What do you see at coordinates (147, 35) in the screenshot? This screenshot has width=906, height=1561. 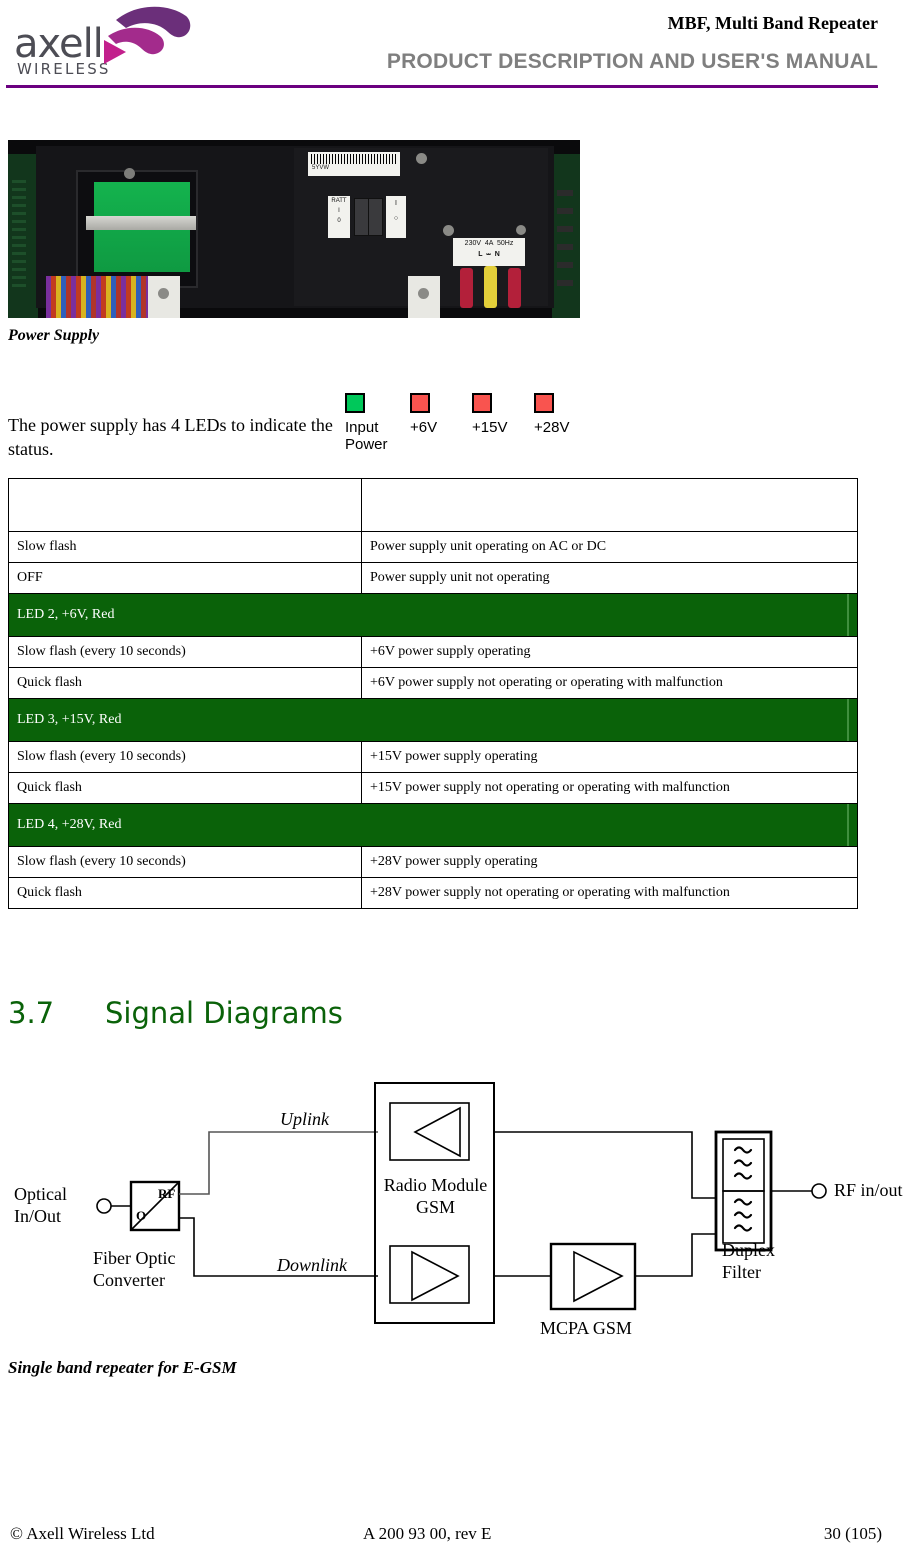 I see `swoosh-icon` at bounding box center [147, 35].